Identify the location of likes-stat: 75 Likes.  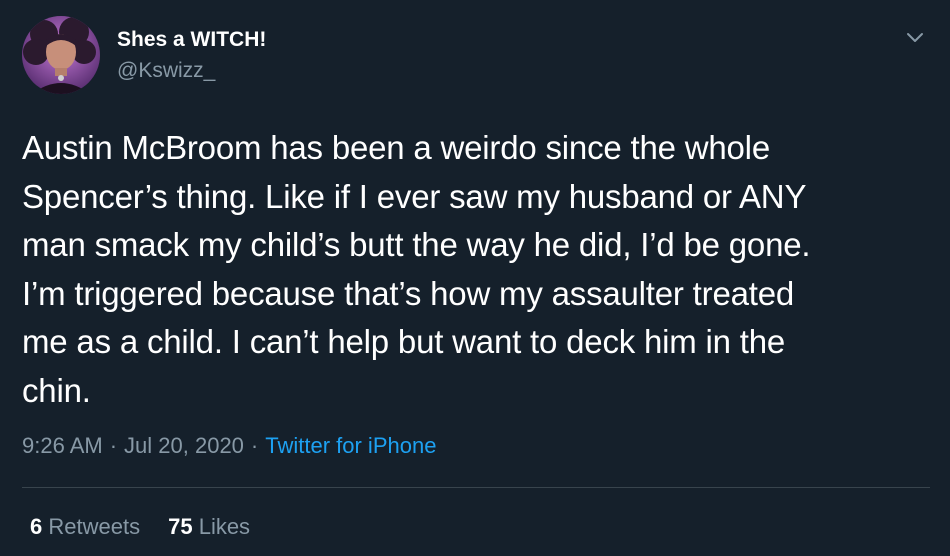
(209, 526).